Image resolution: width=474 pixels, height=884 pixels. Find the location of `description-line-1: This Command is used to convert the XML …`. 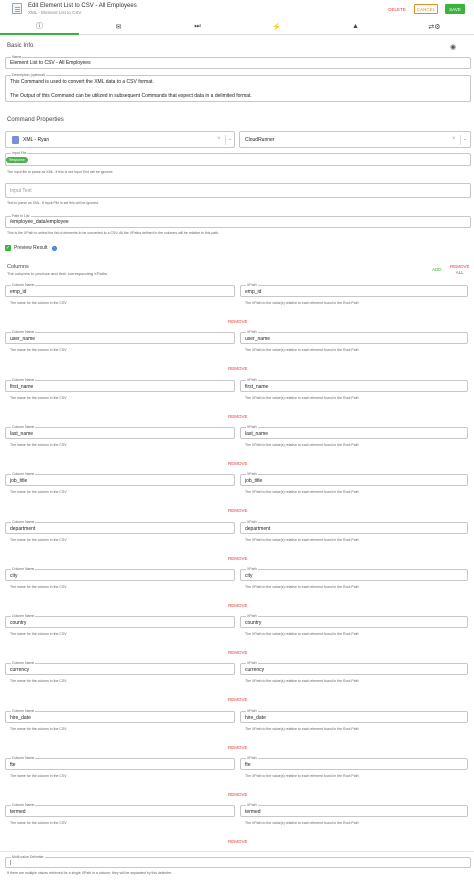

description-line-1: This Command is used to convert the XML … is located at coordinates (82, 82).